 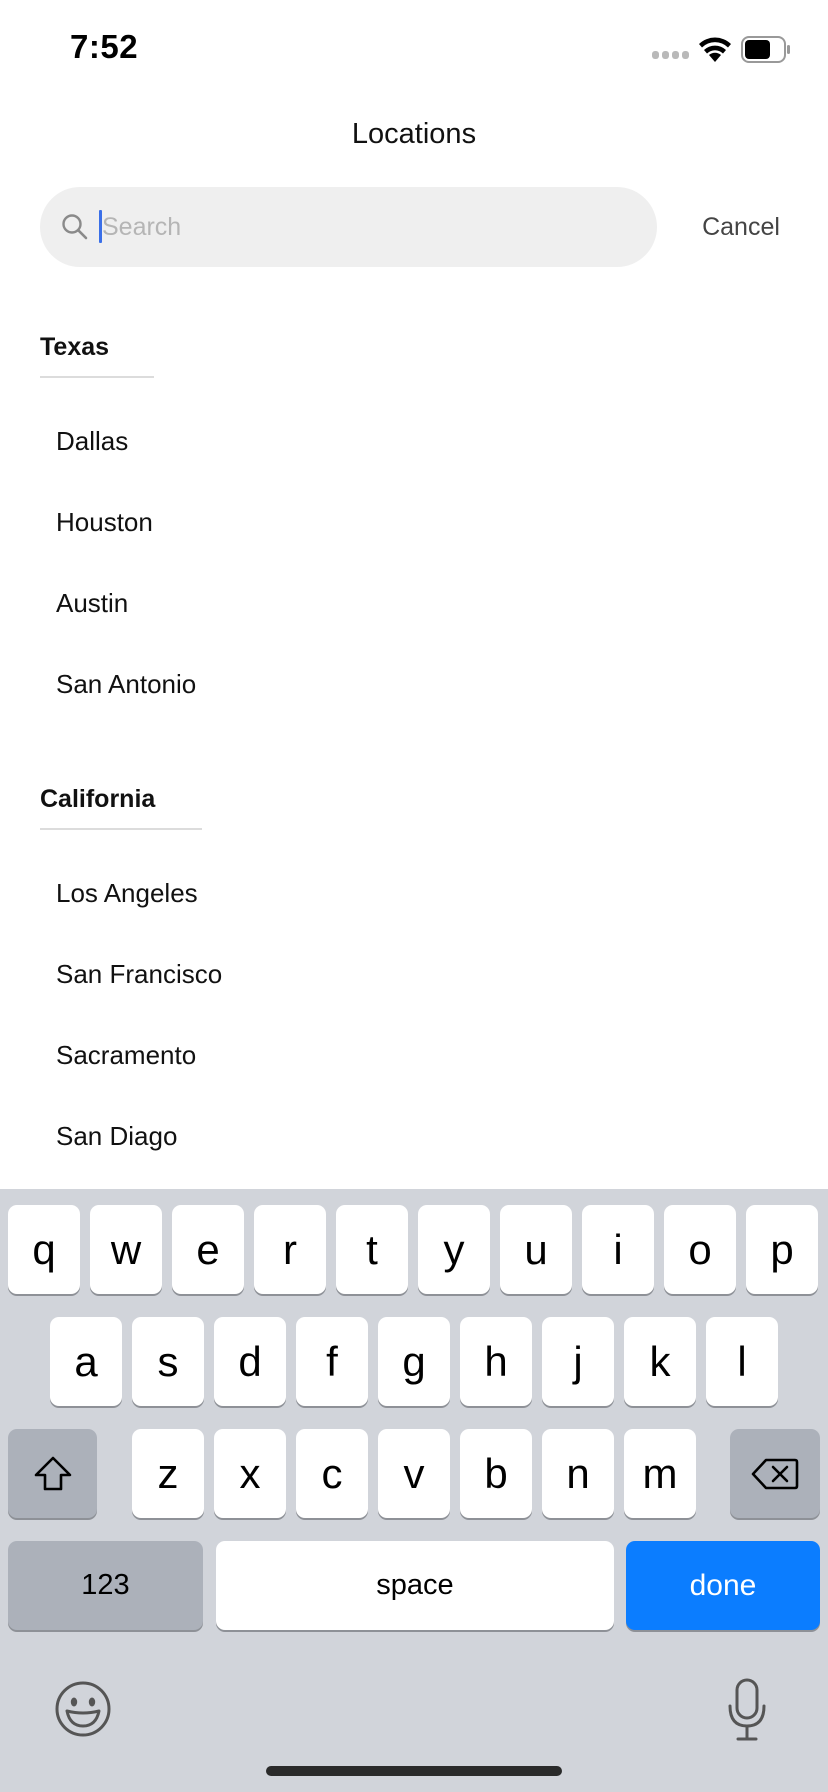 What do you see at coordinates (741, 227) in the screenshot?
I see `cancel-button: Cancel` at bounding box center [741, 227].